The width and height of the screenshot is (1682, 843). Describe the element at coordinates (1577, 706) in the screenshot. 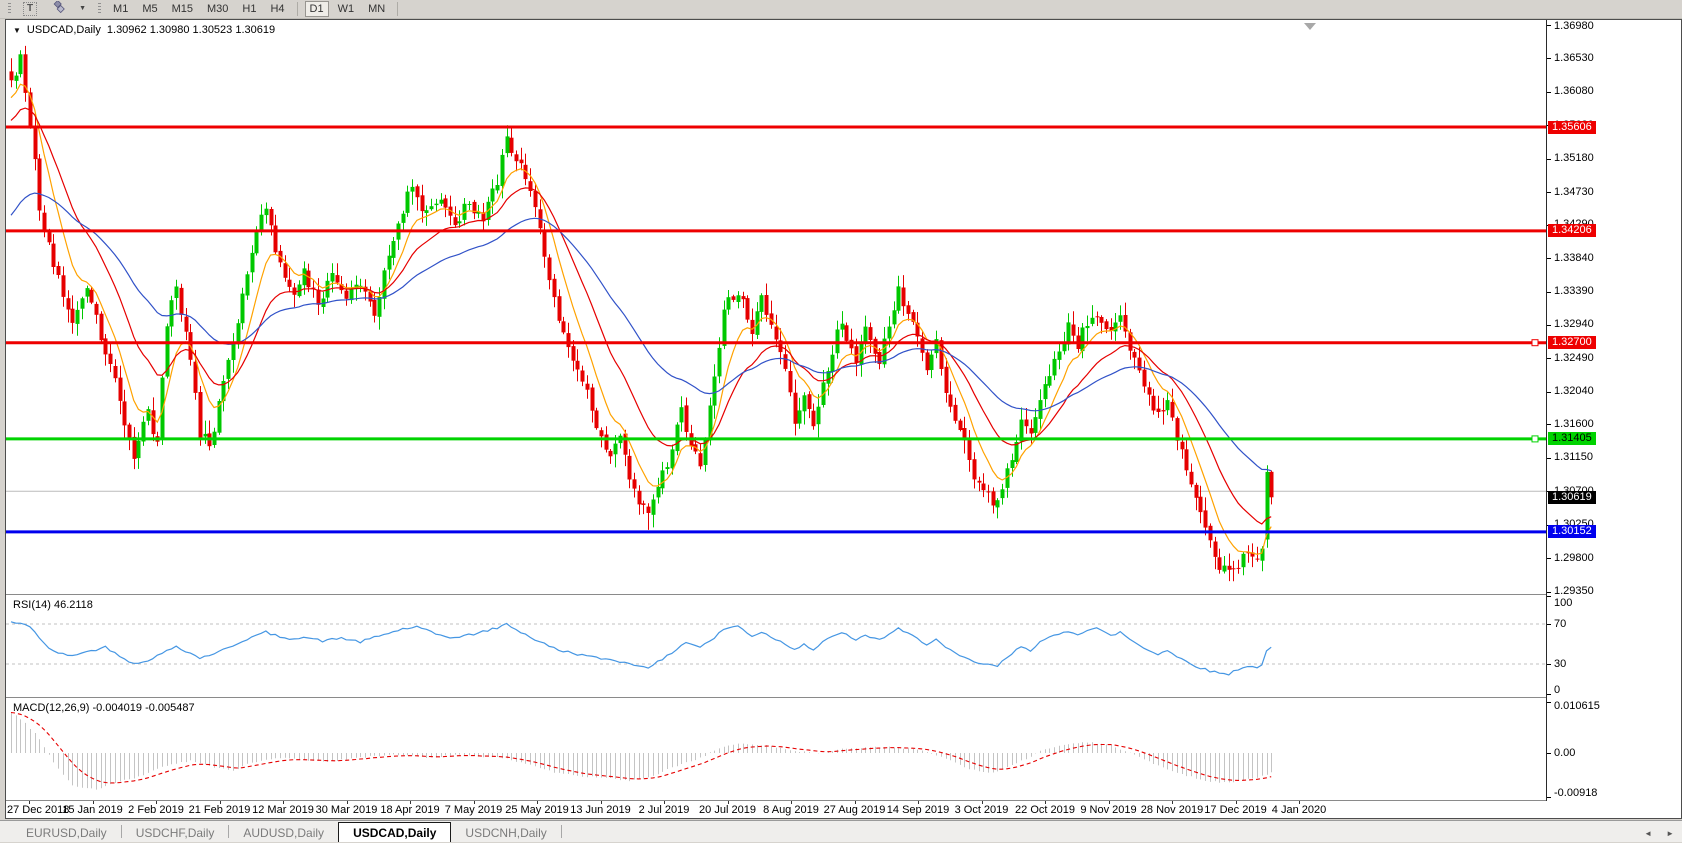

I see `macd-tick-0.010615: 0.010615` at that location.